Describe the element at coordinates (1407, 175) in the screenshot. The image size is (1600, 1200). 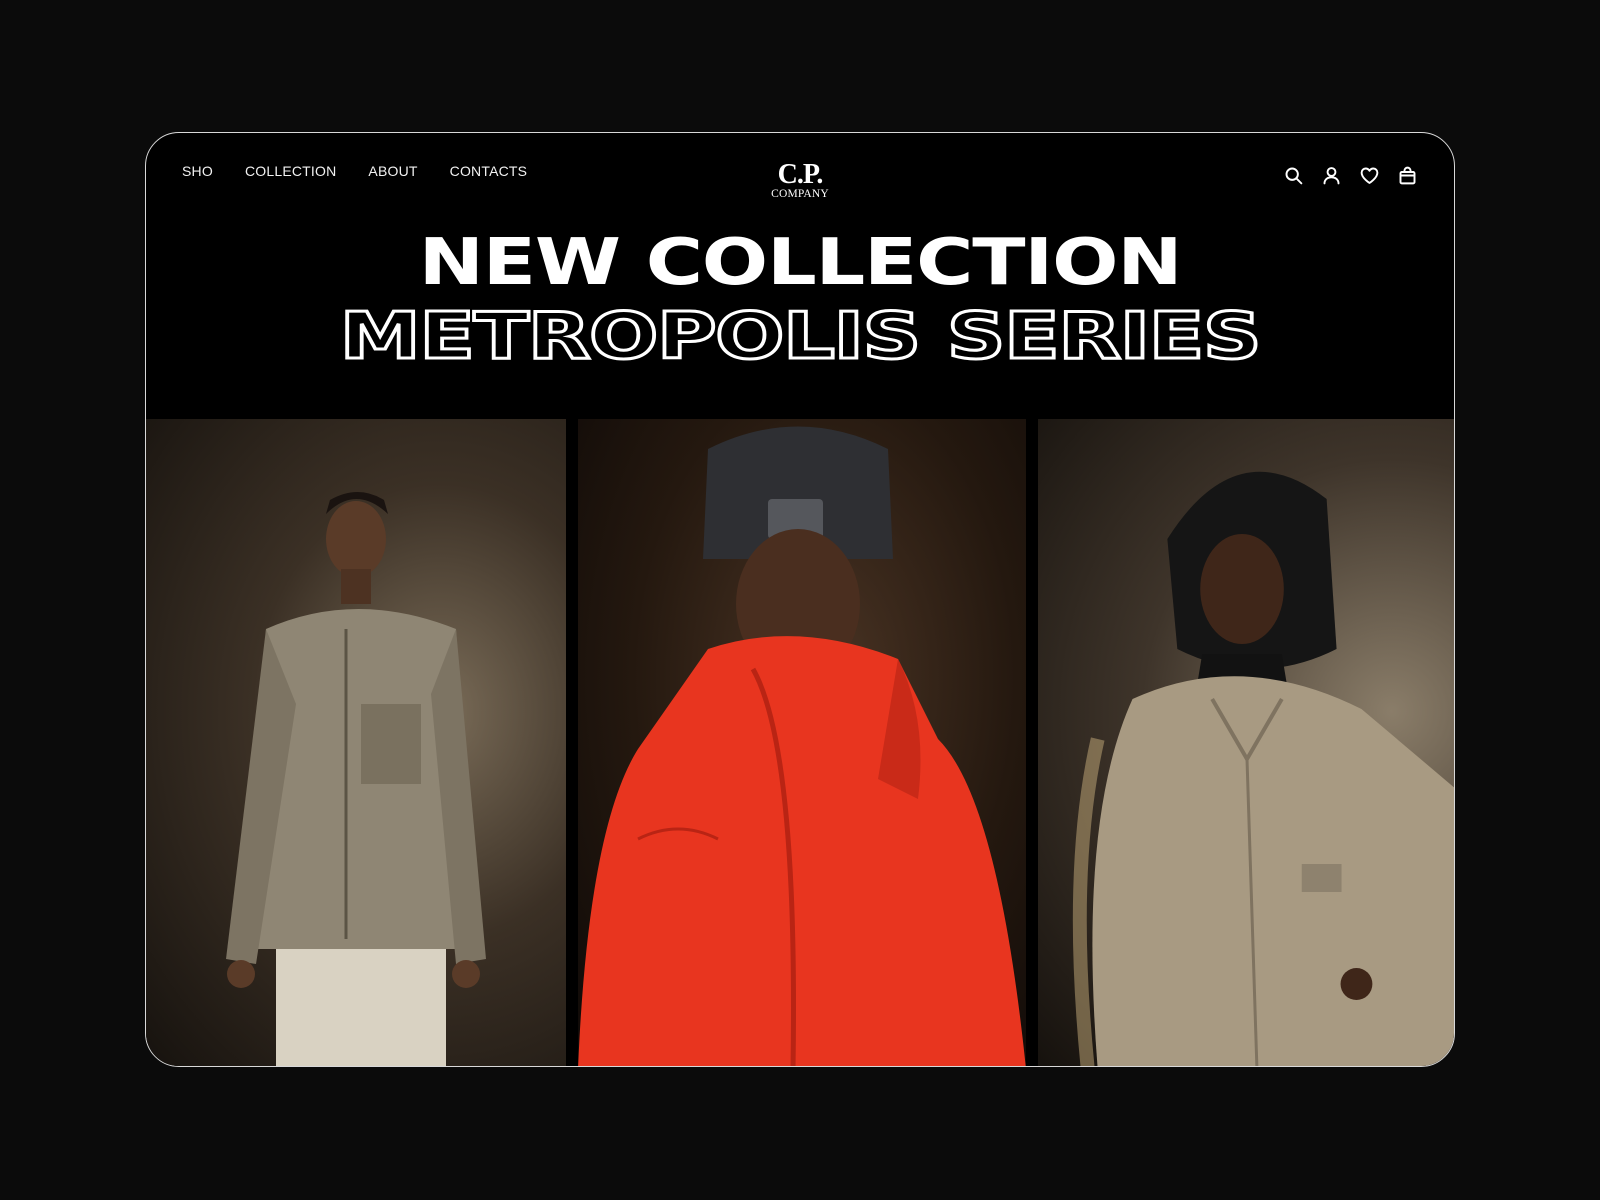
I see `bag-icon` at that location.